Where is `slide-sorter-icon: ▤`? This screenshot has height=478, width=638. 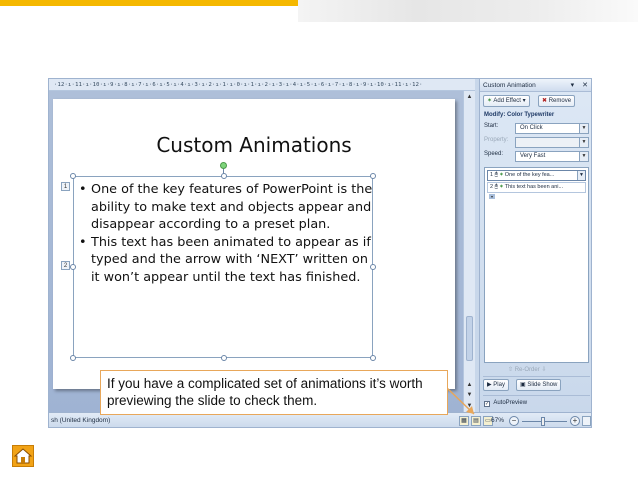 slide-sorter-icon: ▤ is located at coordinates (476, 421).